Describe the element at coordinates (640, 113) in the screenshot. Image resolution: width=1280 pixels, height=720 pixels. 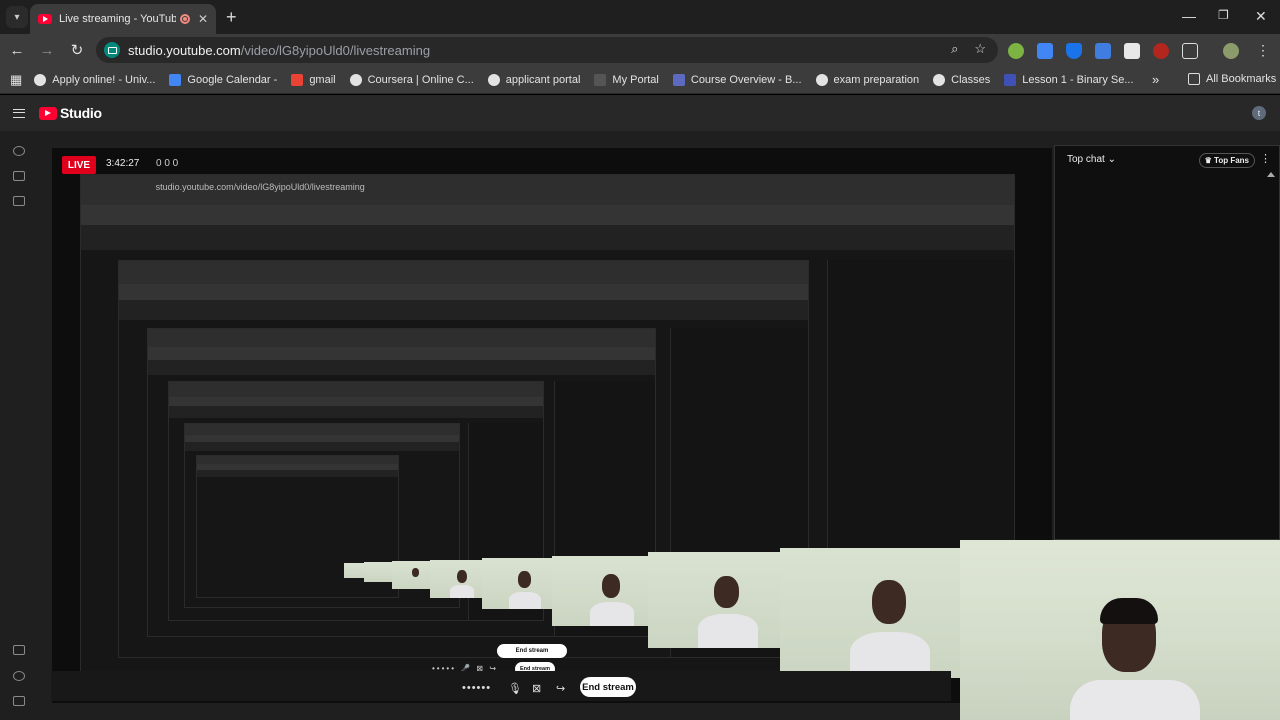
I see `studio-header: Studio t` at that location.